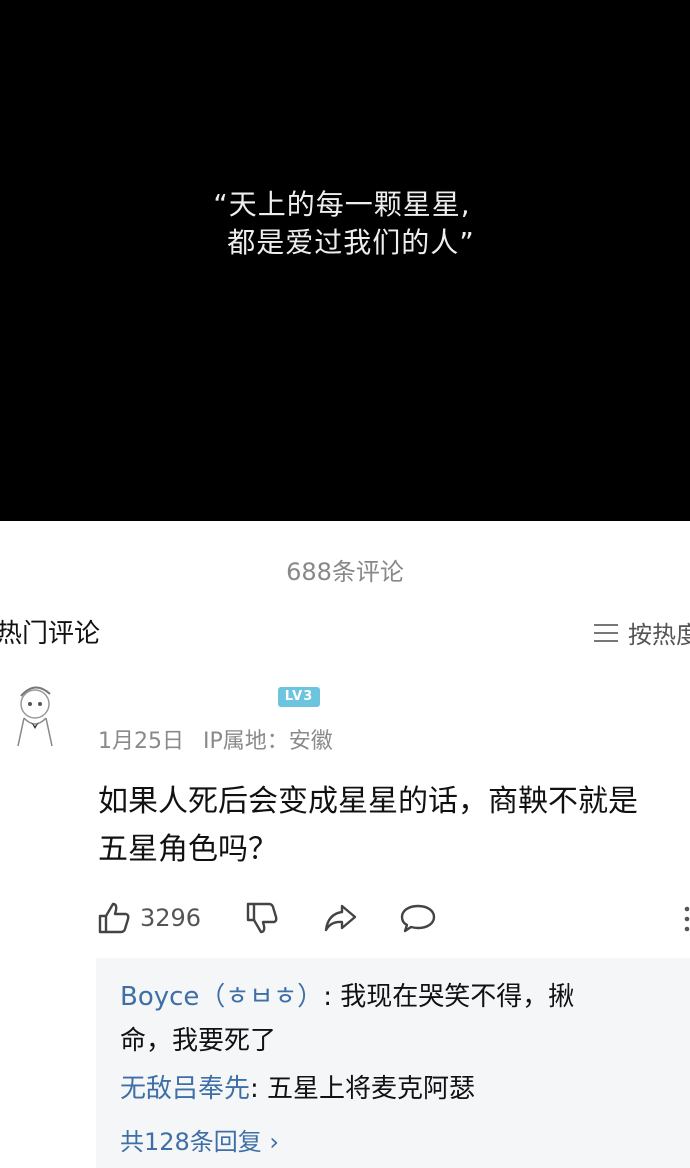 The height and width of the screenshot is (1168, 690). What do you see at coordinates (368, 801) in the screenshot?
I see `comment-text-line-1: 如果人死后会变成星星的话，商鞅不就是` at bounding box center [368, 801].